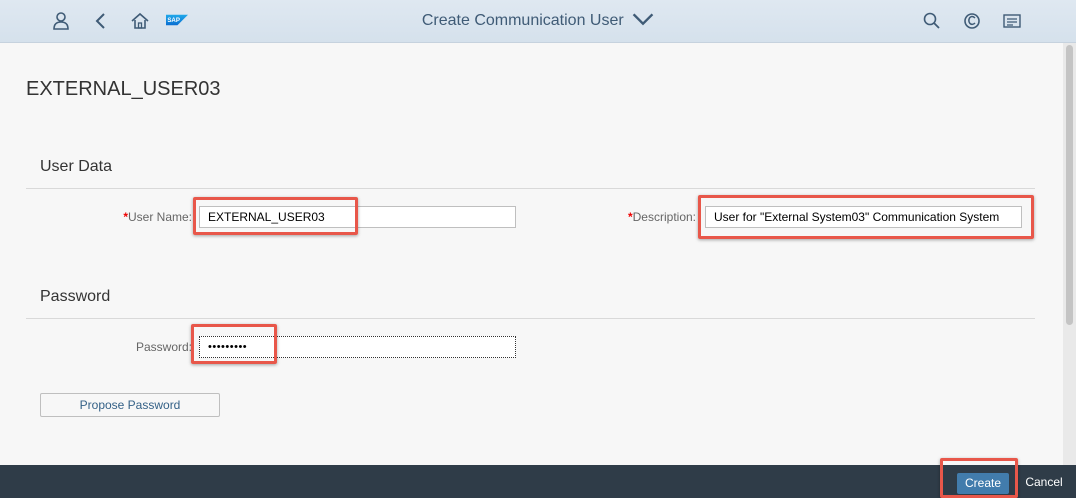 This screenshot has height=498, width=1076. Describe the element at coordinates (357, 217) in the screenshot. I see `user-name-input` at that location.